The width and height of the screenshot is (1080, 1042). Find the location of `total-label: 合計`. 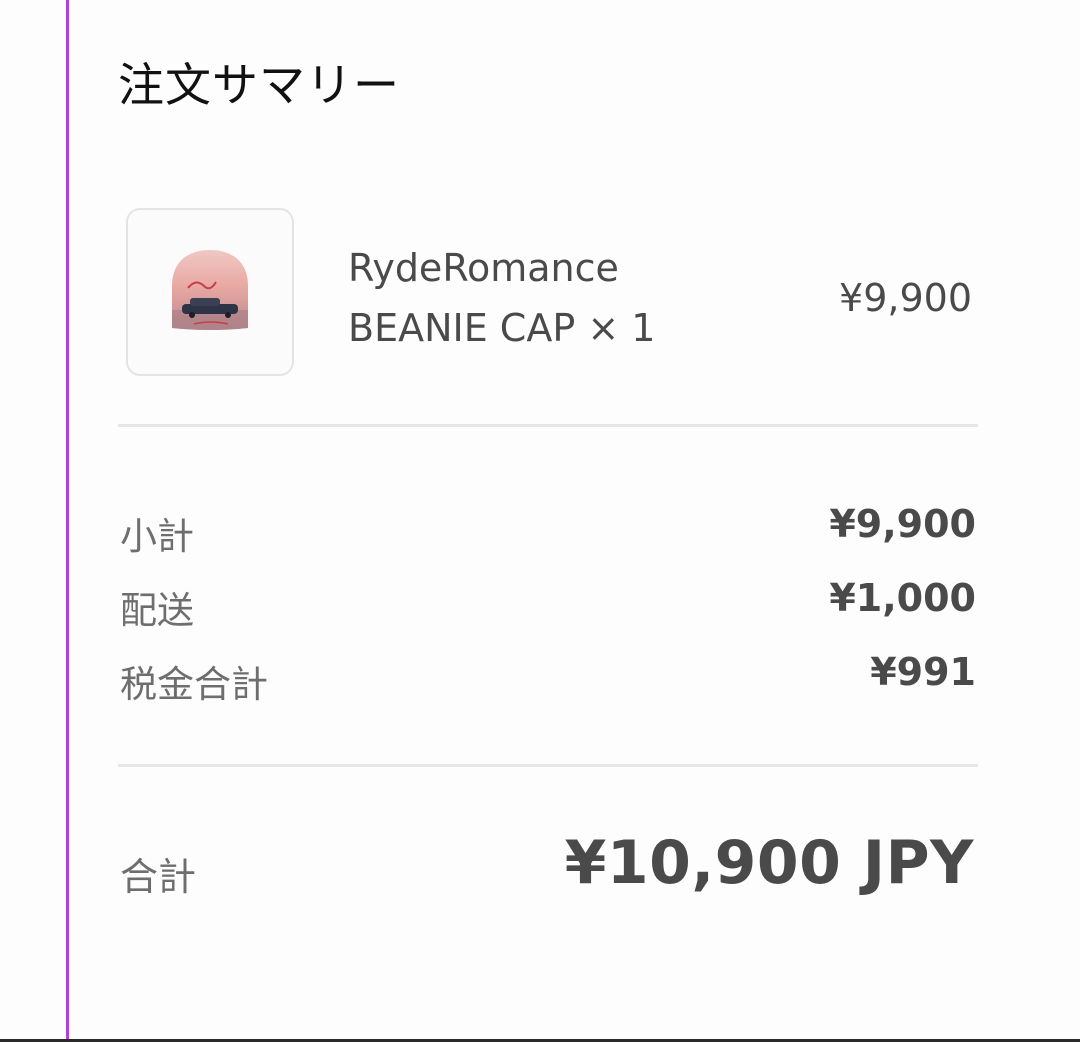

total-label: 合計 is located at coordinates (158, 877).